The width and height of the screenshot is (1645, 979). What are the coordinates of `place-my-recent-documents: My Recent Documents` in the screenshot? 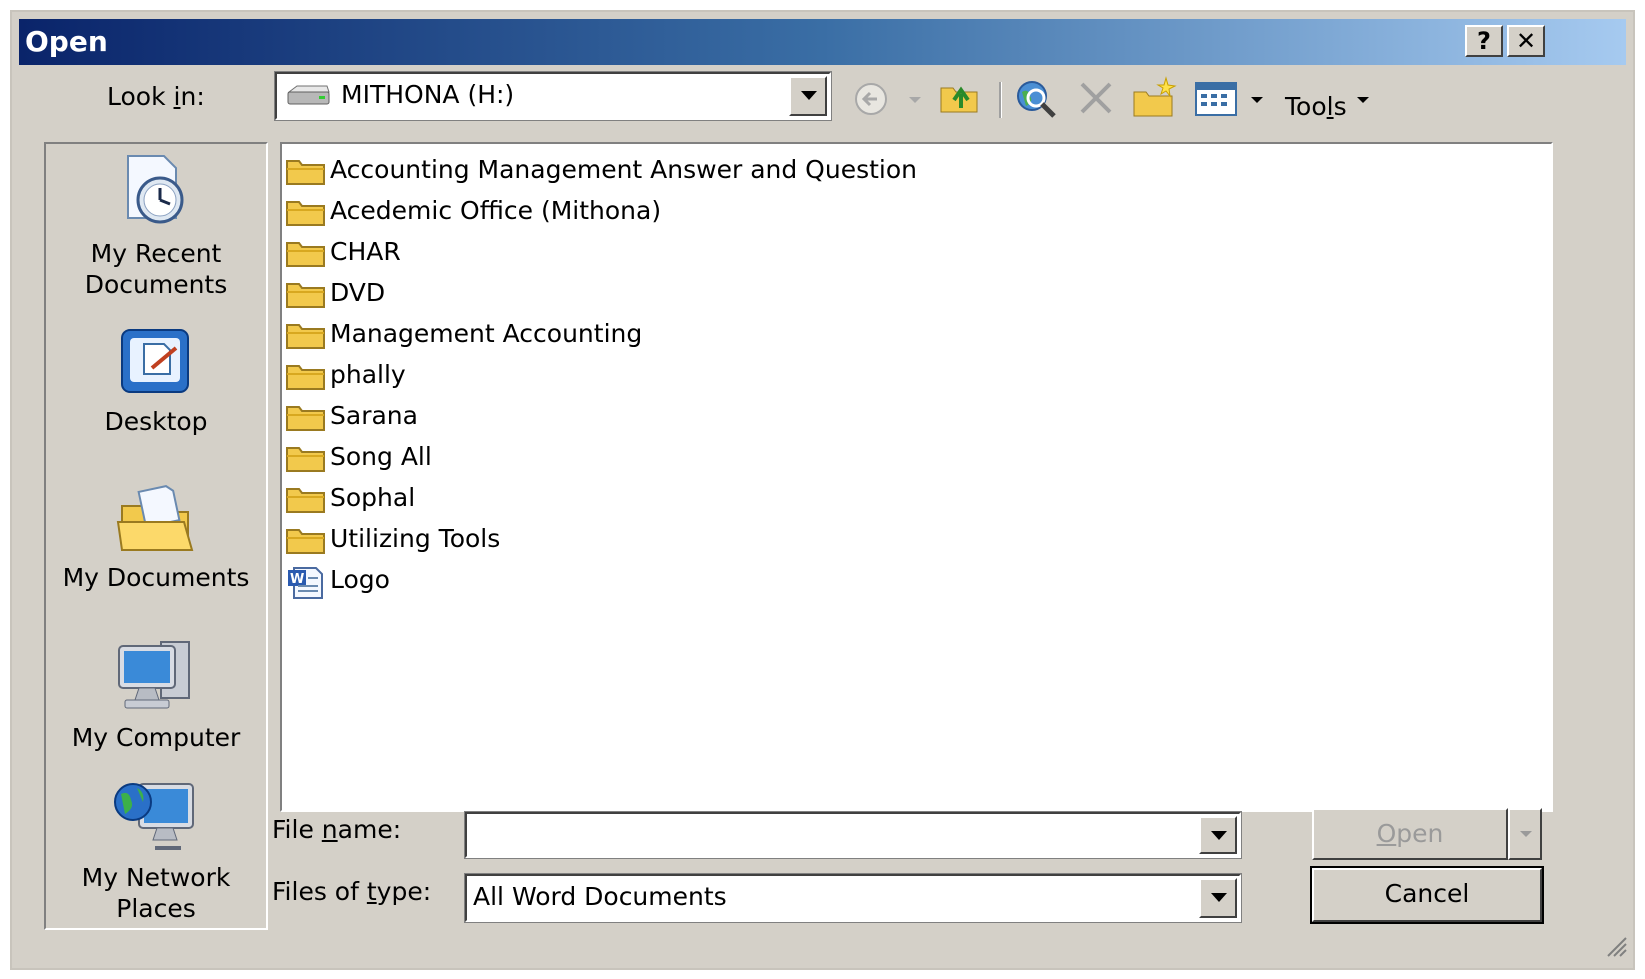 It's located at (156, 226).